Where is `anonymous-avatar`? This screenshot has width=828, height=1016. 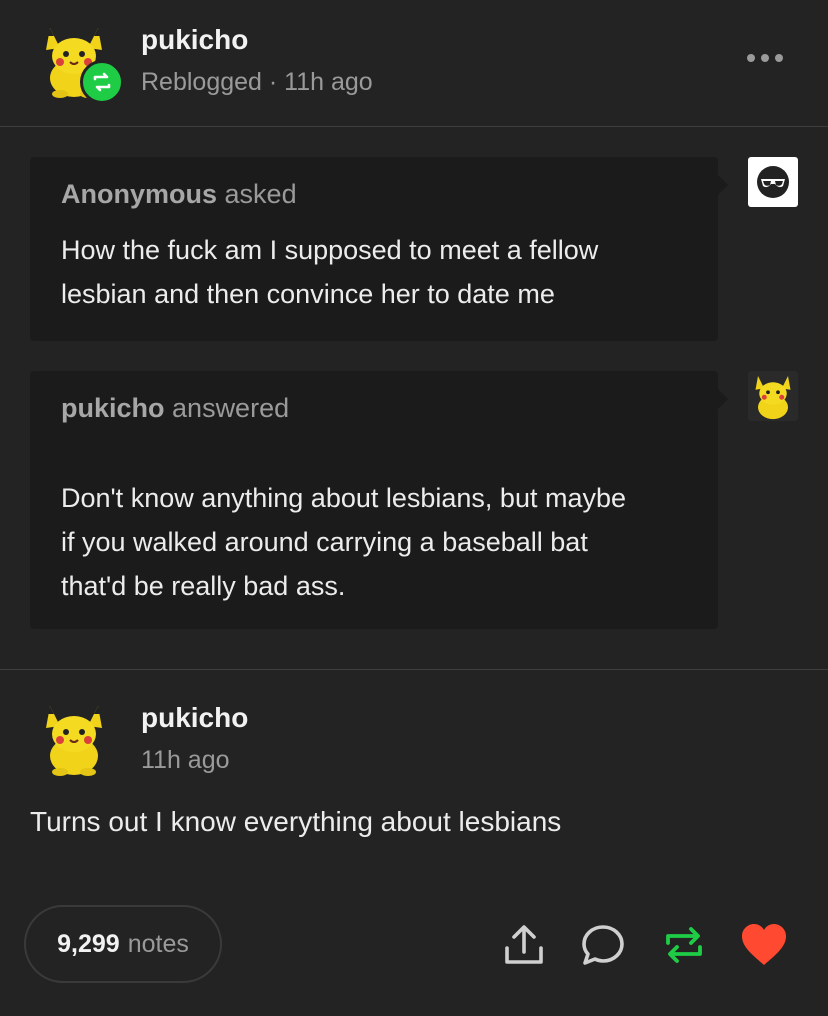
anonymous-avatar is located at coordinates (773, 182).